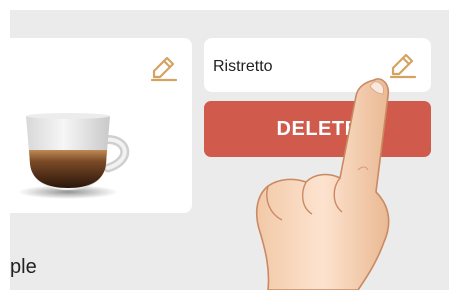 Image resolution: width=459 pixels, height=290 pixels. What do you see at coordinates (164, 68) in the screenshot?
I see `pencil-icon` at bounding box center [164, 68].